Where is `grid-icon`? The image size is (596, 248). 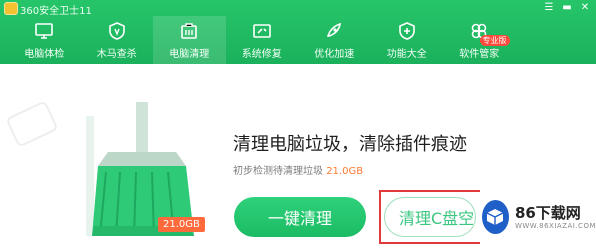 grid-icon is located at coordinates (407, 31).